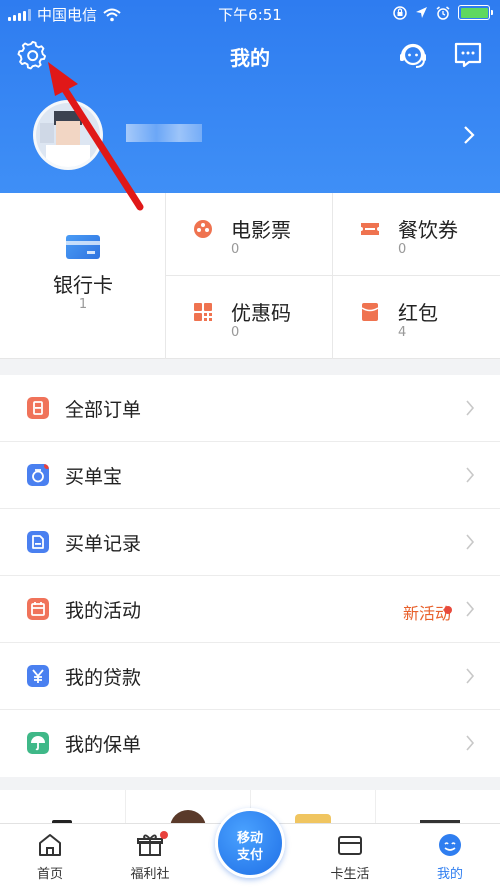  I want to click on alarm-icon, so click(443, 12).